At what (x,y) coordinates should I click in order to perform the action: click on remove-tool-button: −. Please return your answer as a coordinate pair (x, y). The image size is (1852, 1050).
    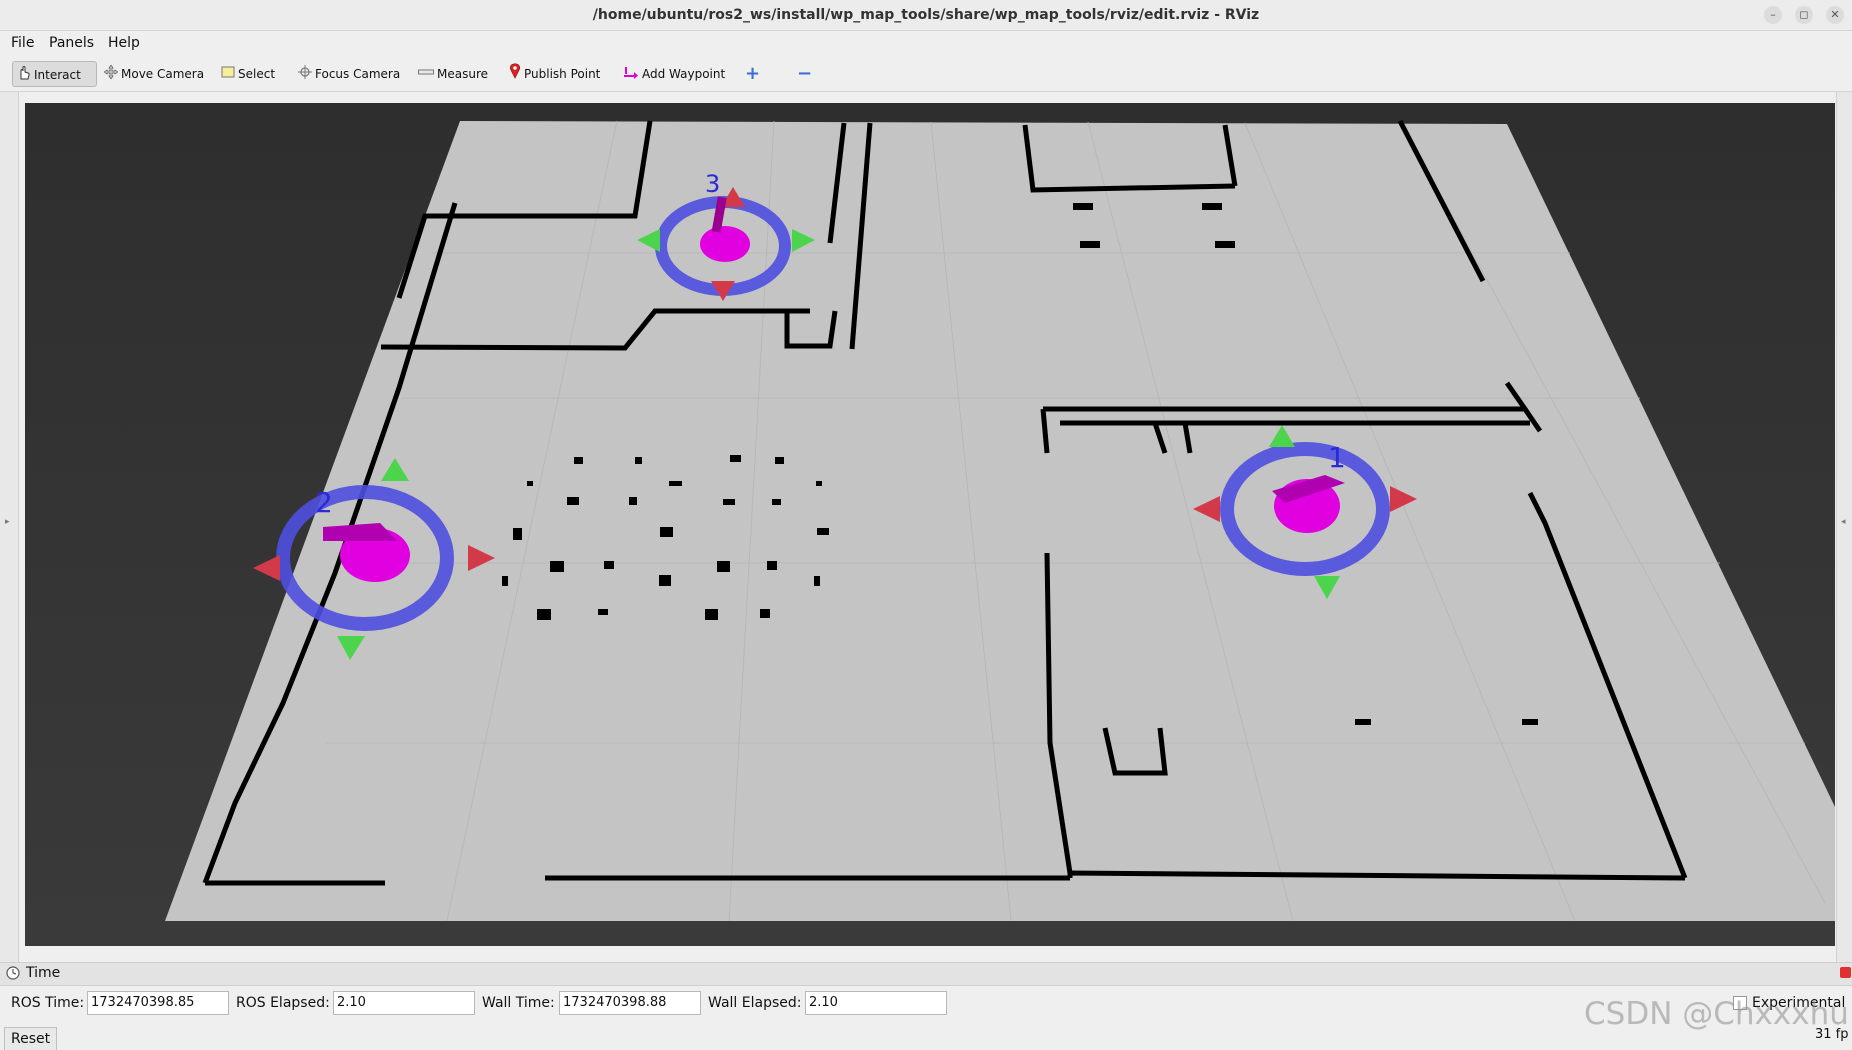
    Looking at the image, I should click on (804, 74).